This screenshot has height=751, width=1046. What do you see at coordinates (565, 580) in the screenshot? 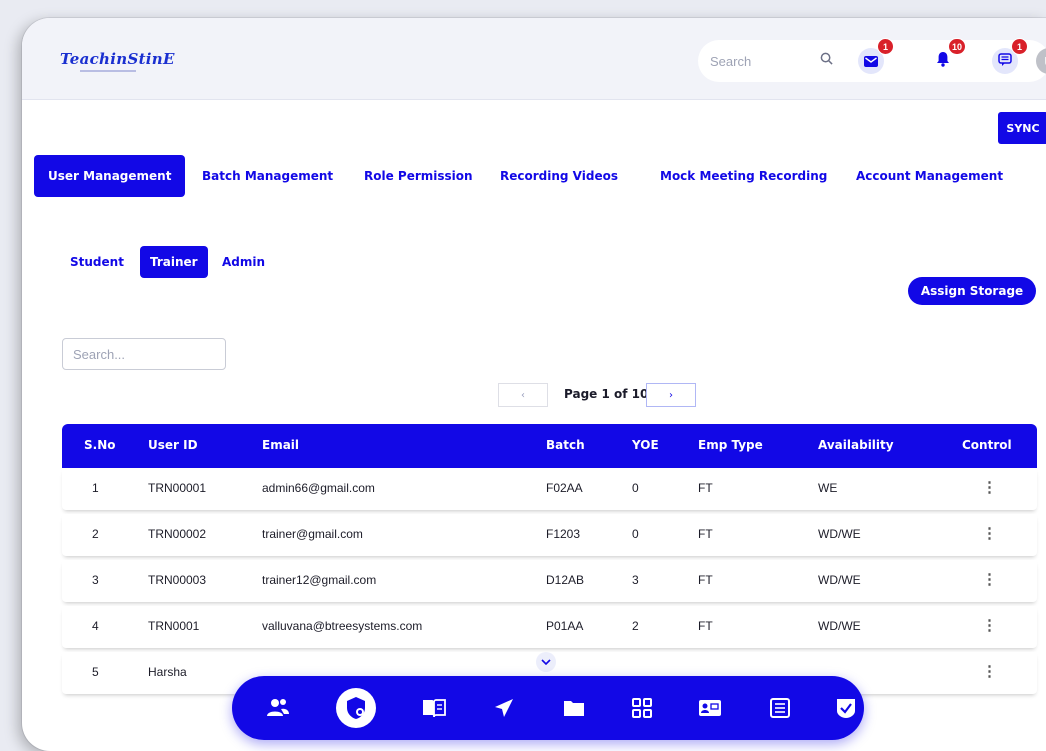
I see `cell-batch: D12AB` at bounding box center [565, 580].